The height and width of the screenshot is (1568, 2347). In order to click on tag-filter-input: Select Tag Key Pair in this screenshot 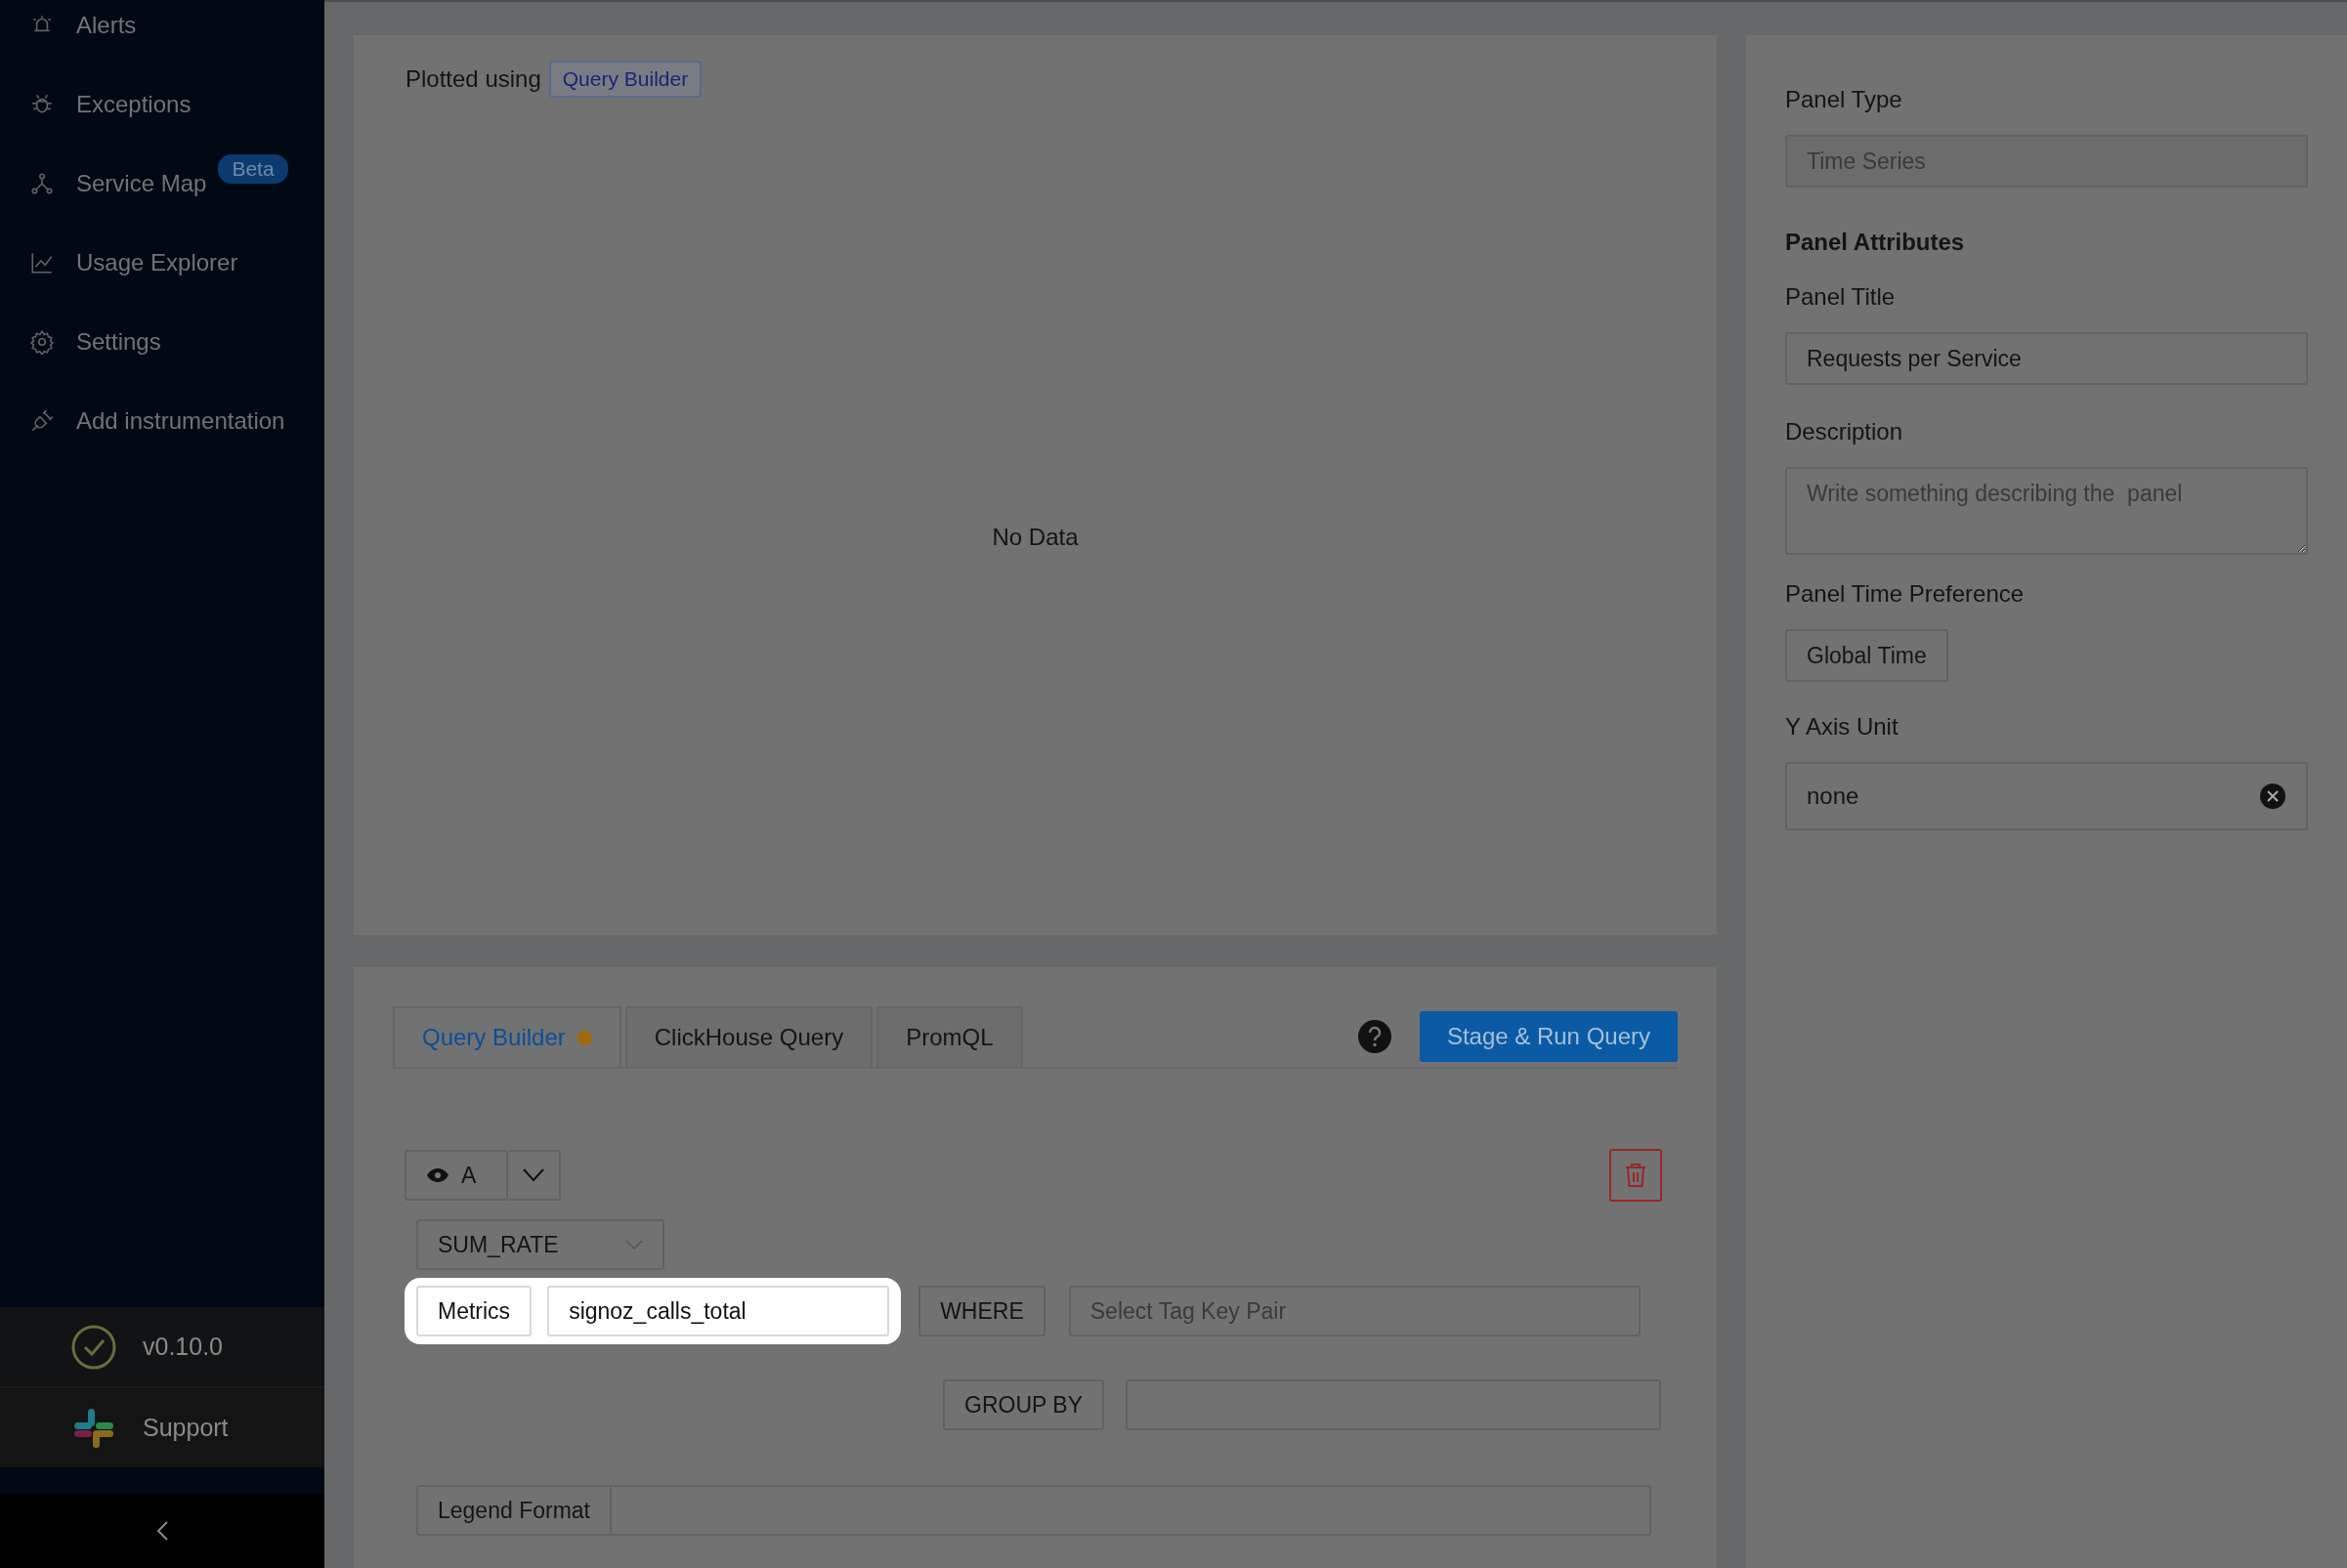, I will do `click(1354, 1311)`.